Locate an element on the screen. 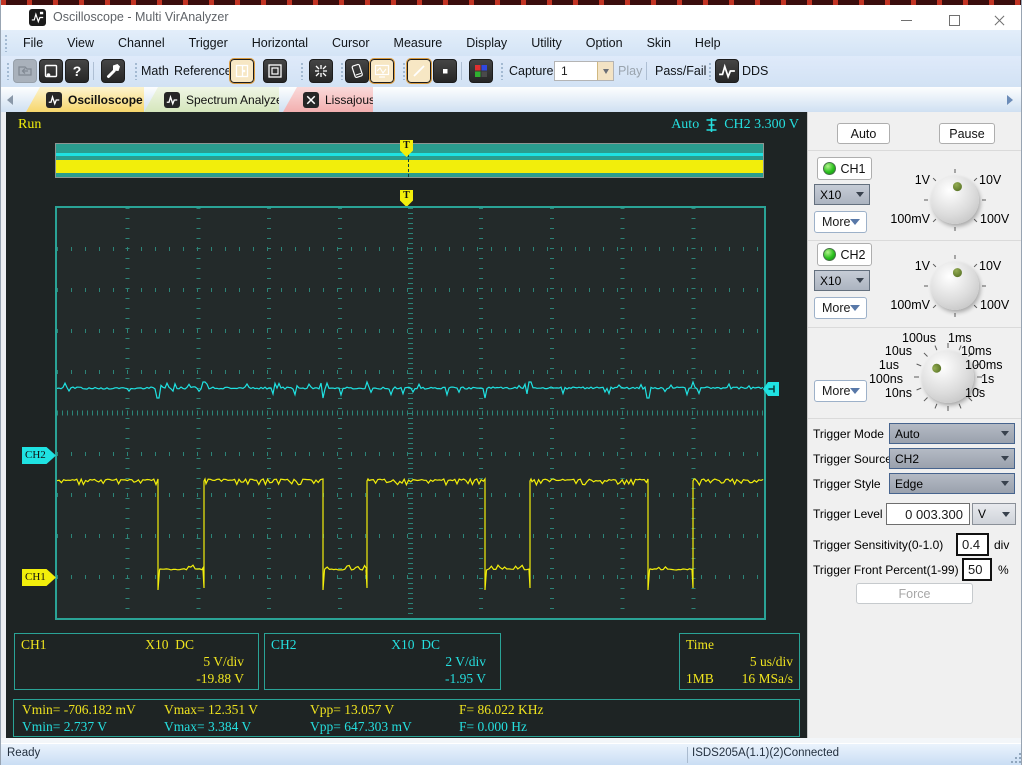 The width and height of the screenshot is (1022, 765). menu-option: Option is located at coordinates (604, 43).